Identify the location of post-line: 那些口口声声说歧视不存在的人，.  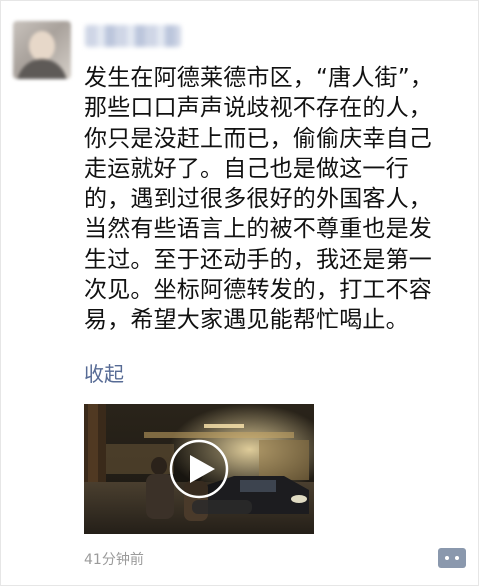
(258, 108).